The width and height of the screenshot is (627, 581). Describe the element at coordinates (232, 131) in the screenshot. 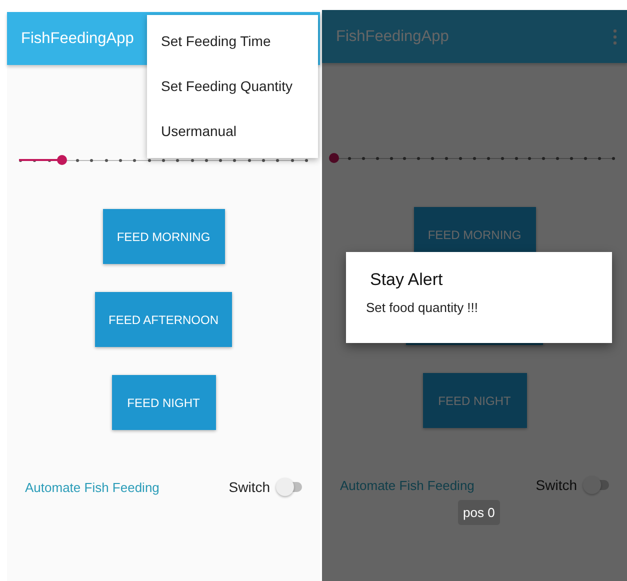

I see `menu-item: Usermanual` at that location.